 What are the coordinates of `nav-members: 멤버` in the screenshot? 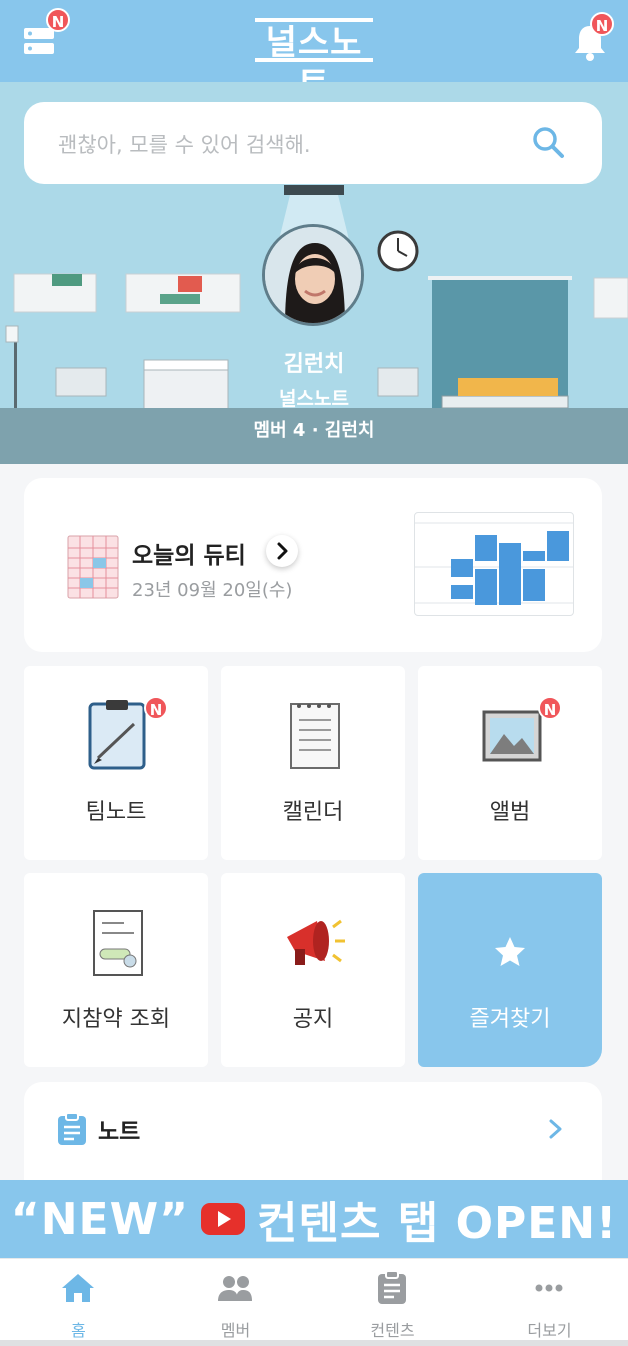 It's located at (235, 1302).